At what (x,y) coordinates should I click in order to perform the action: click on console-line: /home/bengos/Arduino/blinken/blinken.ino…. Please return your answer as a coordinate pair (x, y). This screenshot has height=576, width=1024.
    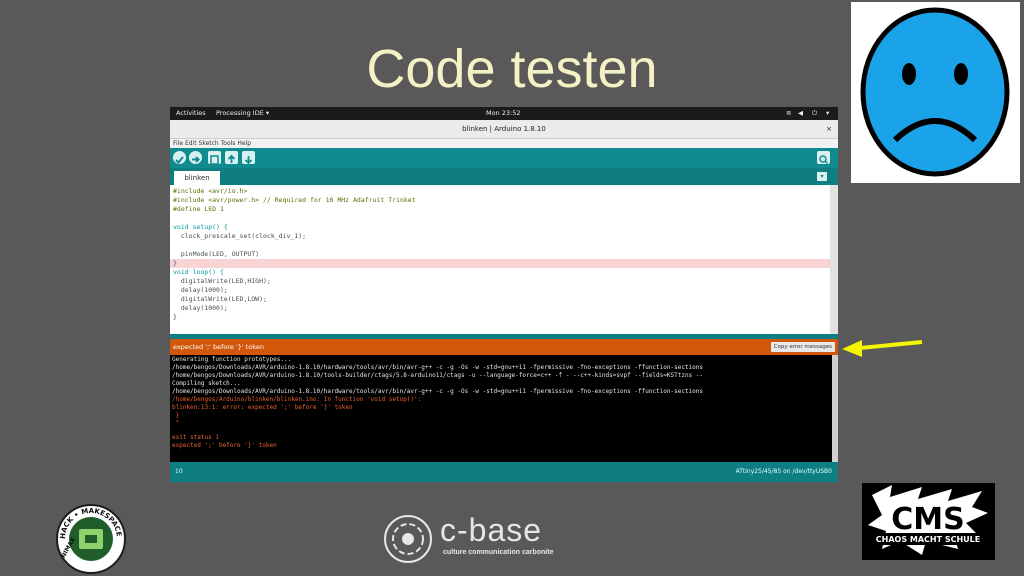
    Looking at the image, I should click on (297, 399).